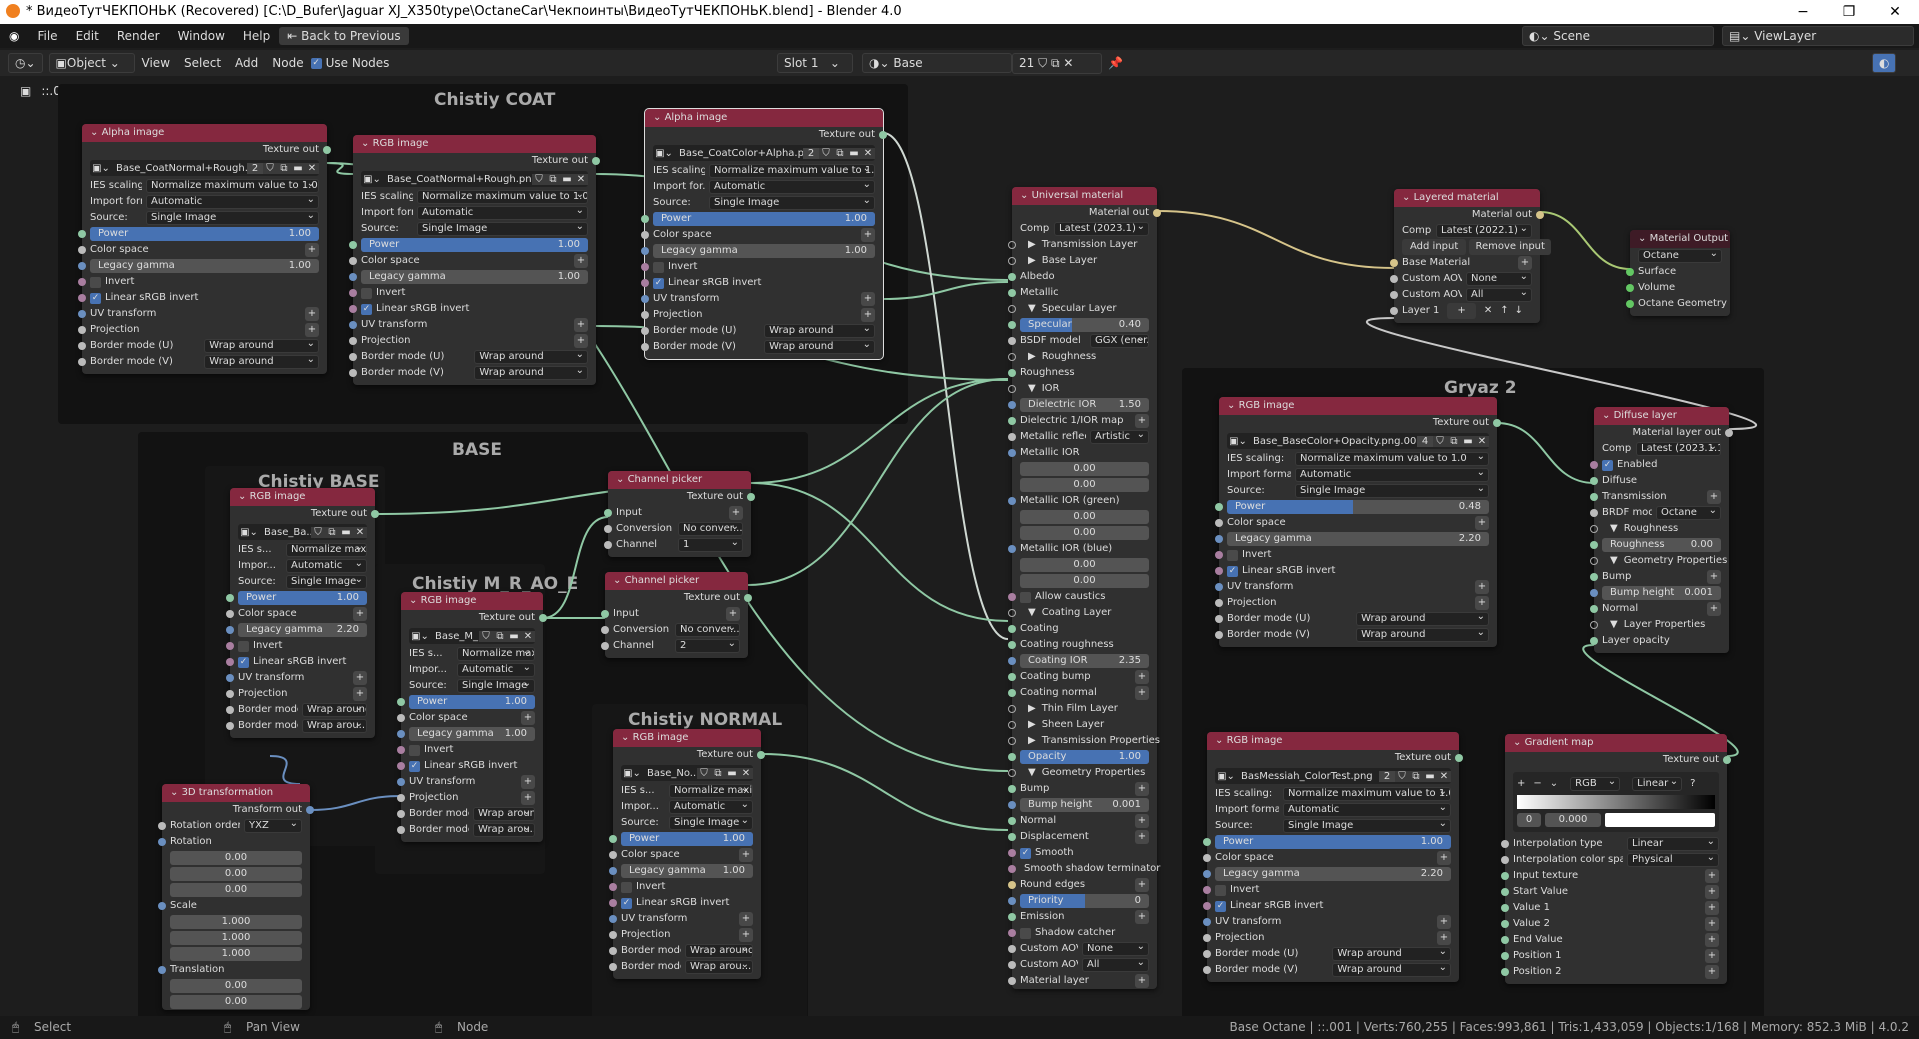 The width and height of the screenshot is (1919, 1039). I want to click on dropdown: 2, so click(707, 646).